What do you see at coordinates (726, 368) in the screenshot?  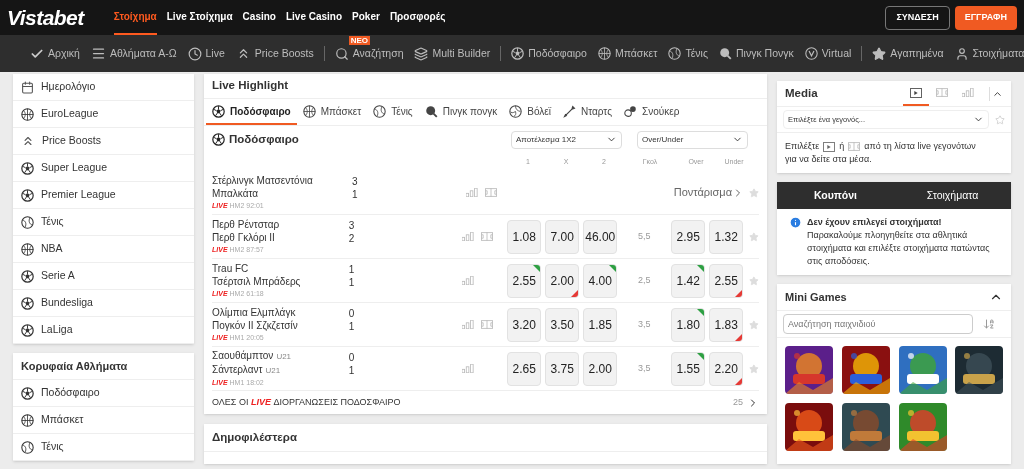 I see `odds-button: 2.20` at bounding box center [726, 368].